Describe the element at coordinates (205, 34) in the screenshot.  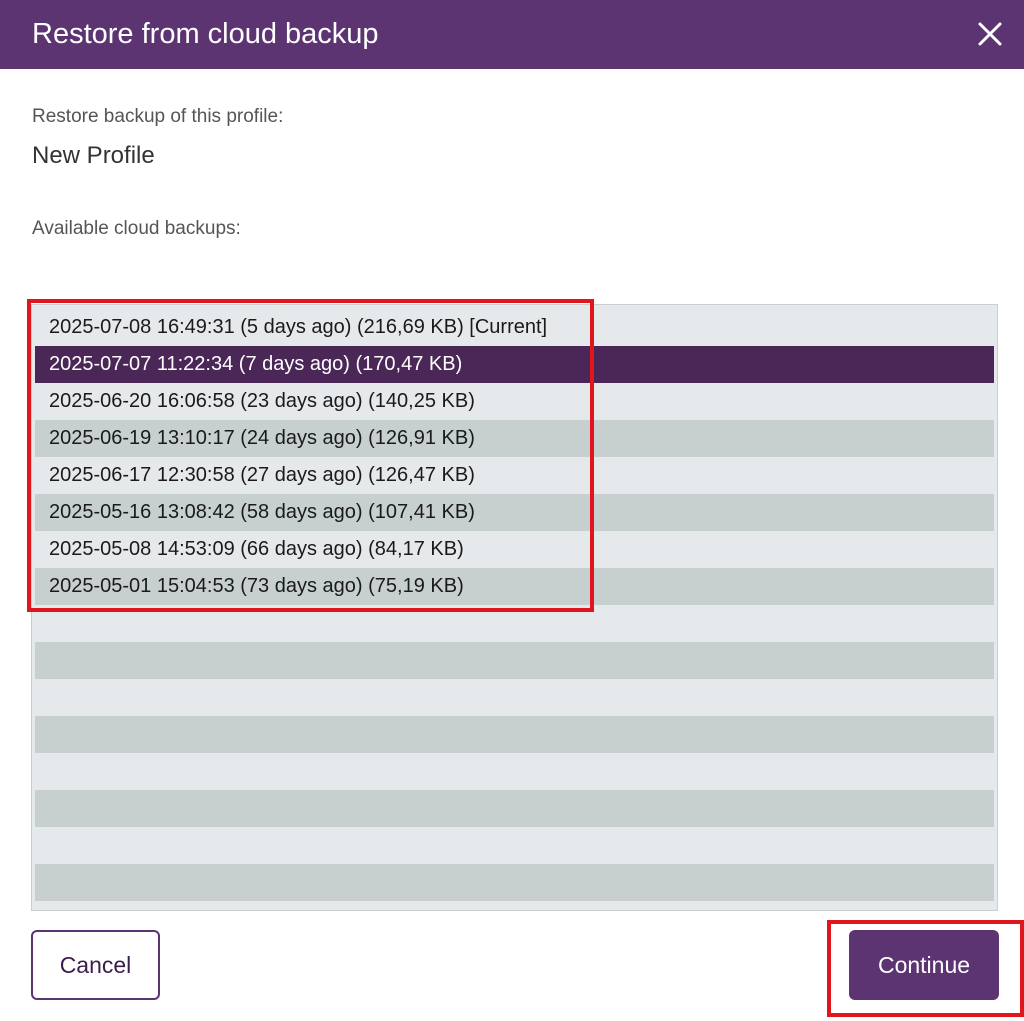
I see `dialog-title: Restore from cloud backup` at that location.